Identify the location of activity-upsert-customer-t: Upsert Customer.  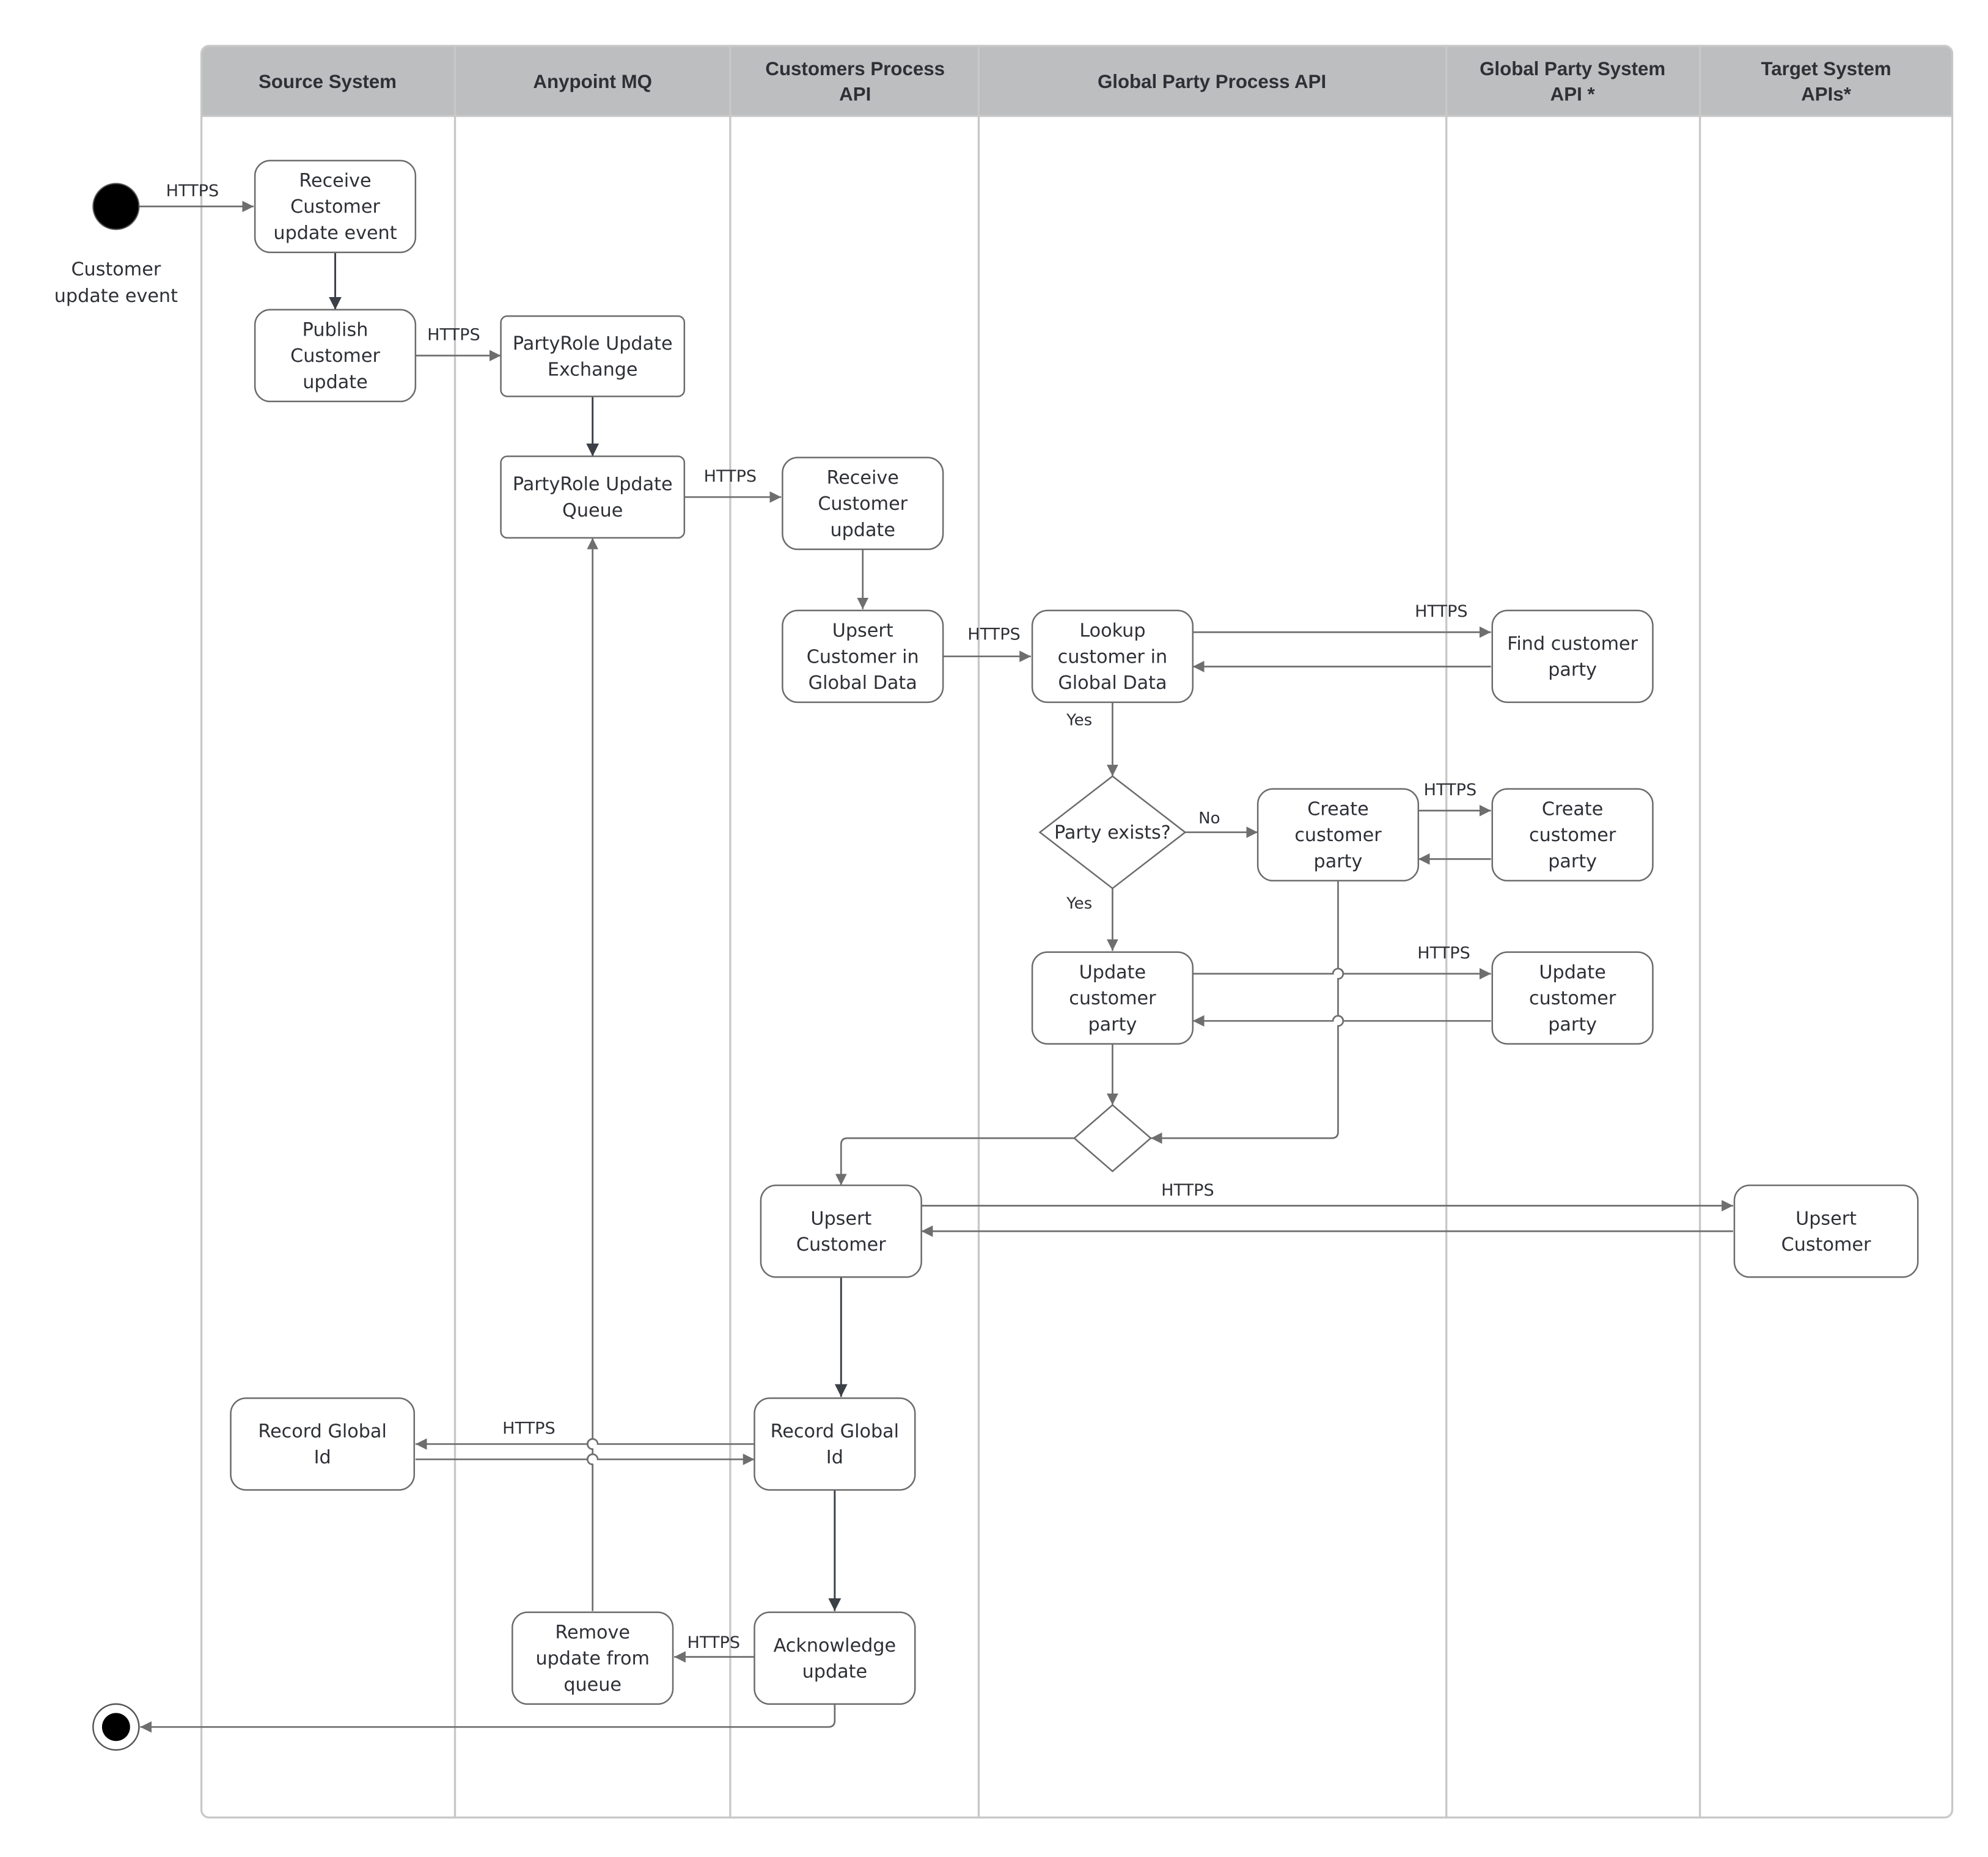
(1826, 1231).